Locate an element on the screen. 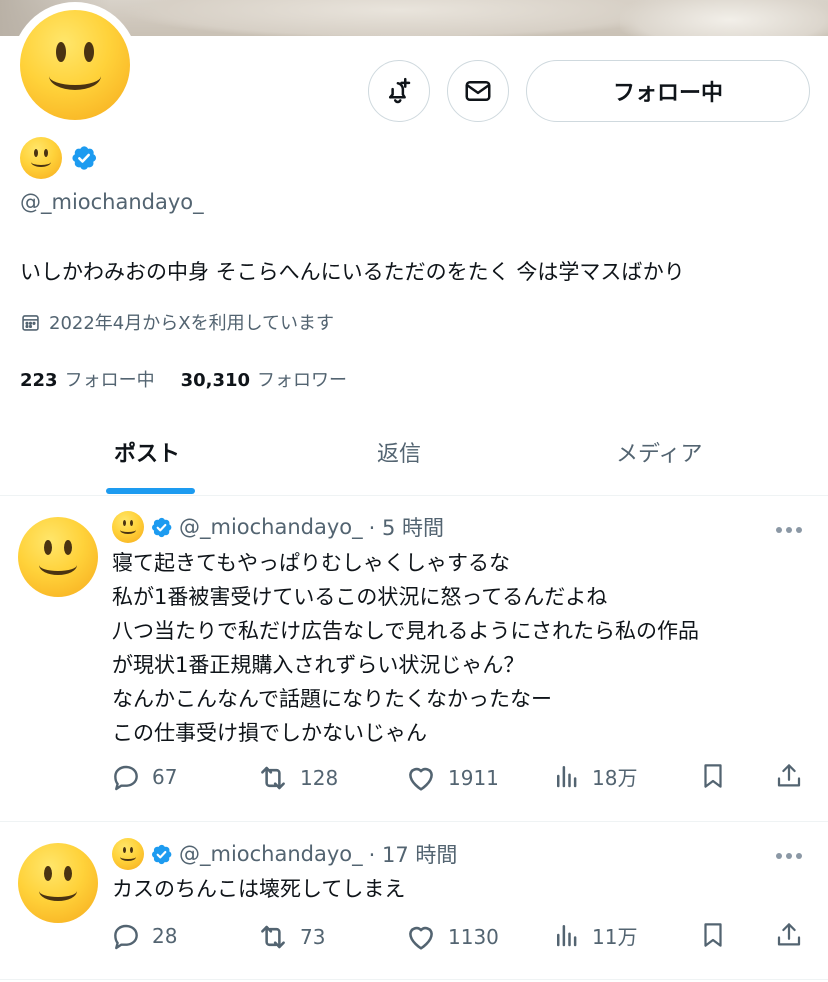  tweet-actions: 28 73 1130 11万 is located at coordinates (460, 938).